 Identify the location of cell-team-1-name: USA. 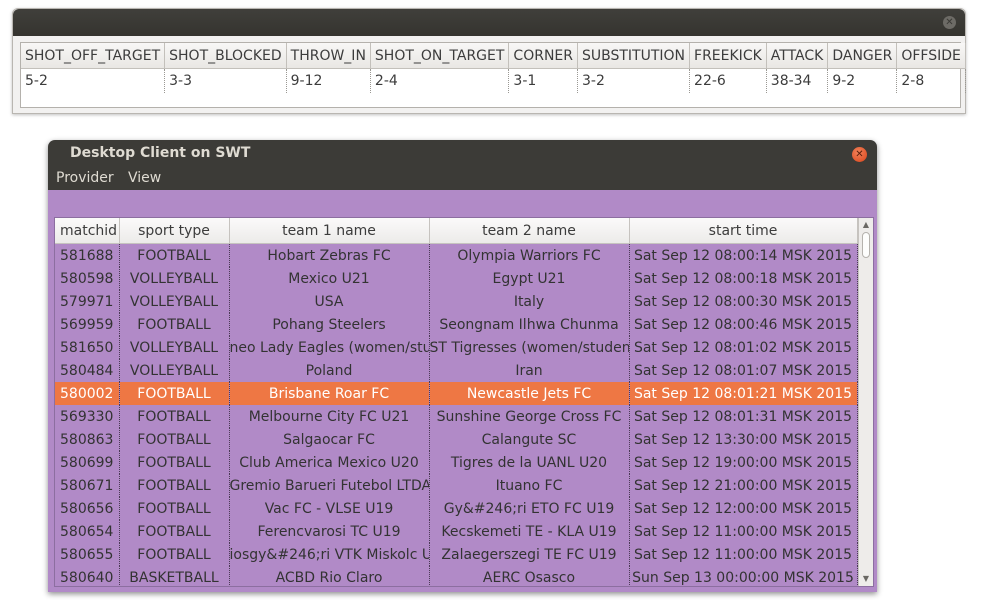
(329, 301).